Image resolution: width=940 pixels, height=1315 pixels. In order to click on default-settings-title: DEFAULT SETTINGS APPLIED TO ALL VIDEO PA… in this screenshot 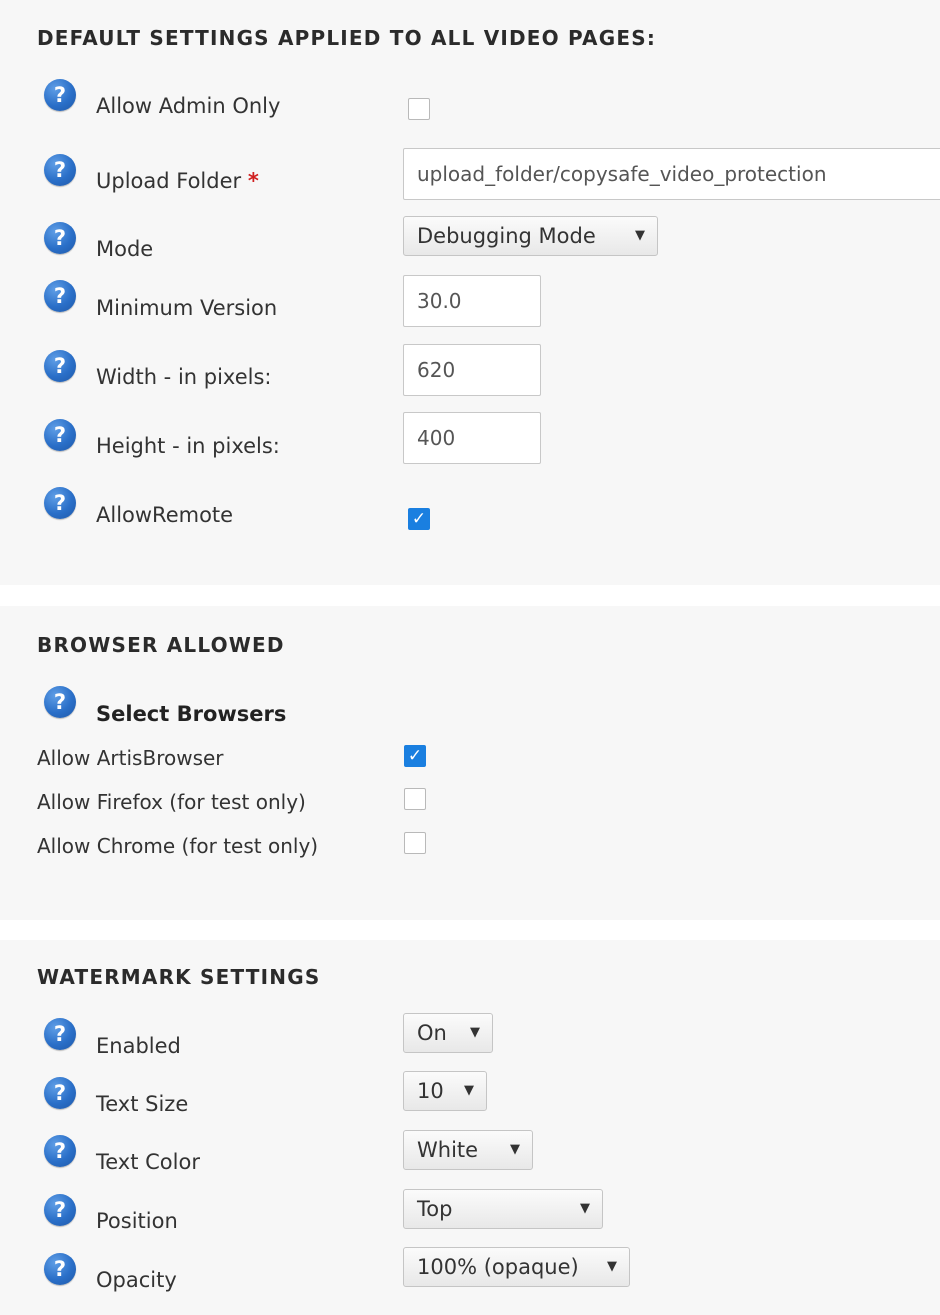, I will do `click(347, 38)`.